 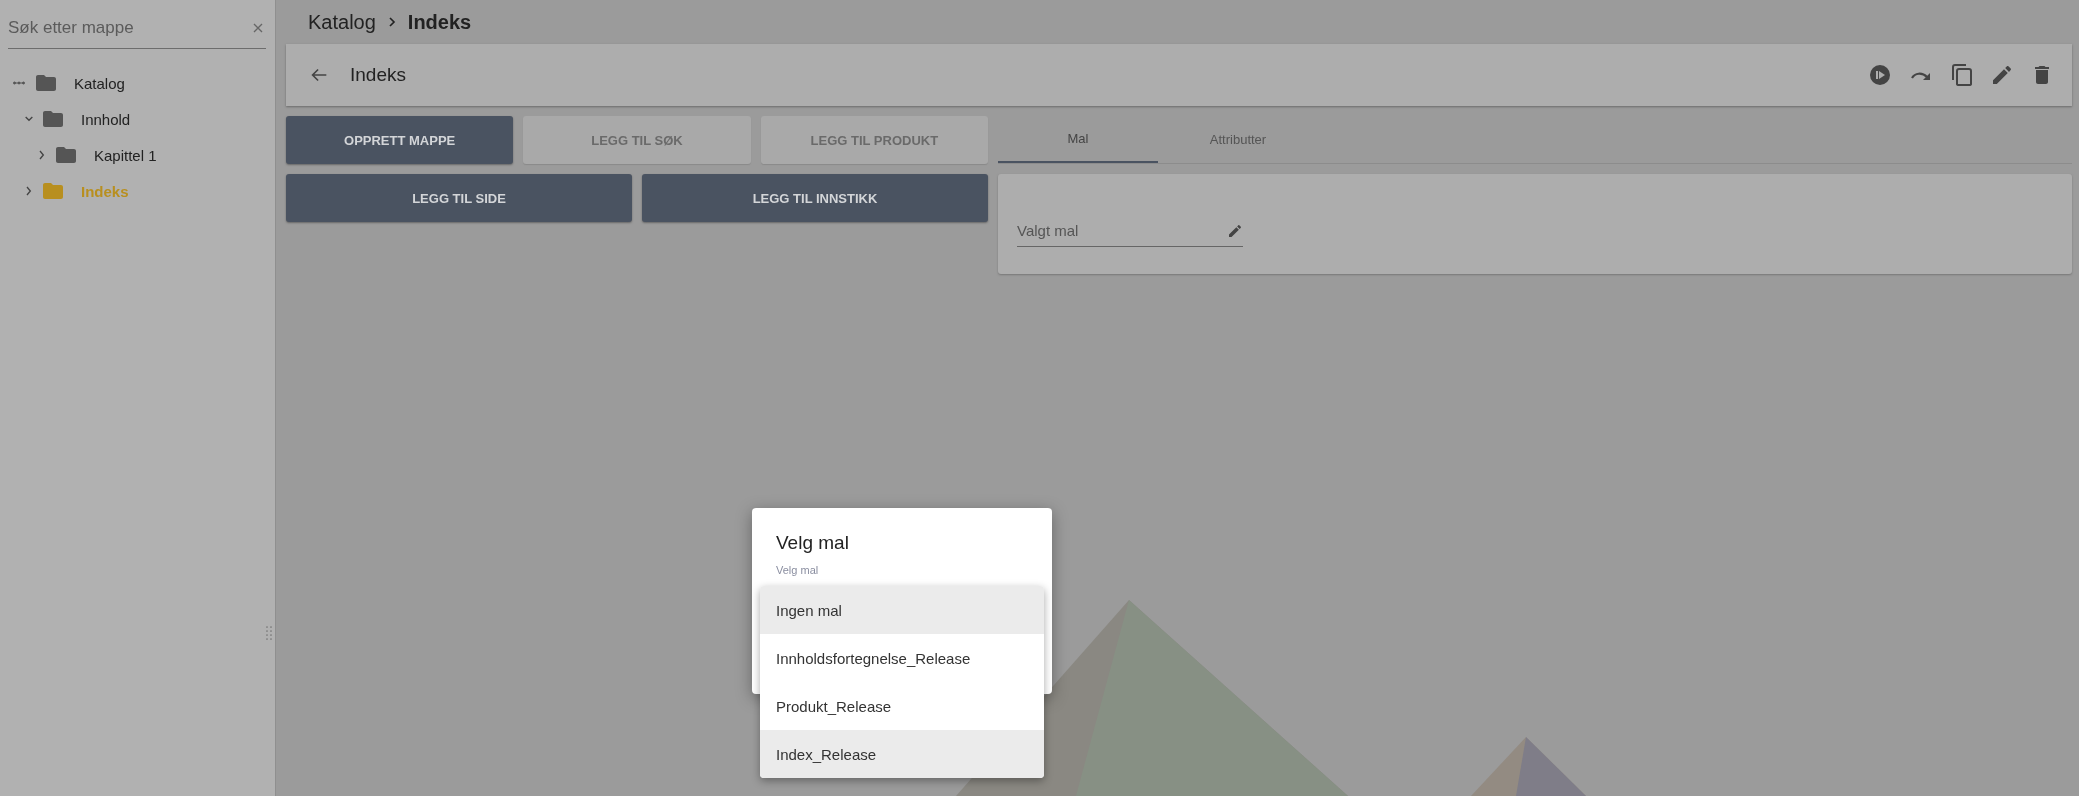 What do you see at coordinates (439, 22) in the screenshot?
I see `breadcrumb-item: Indeks` at bounding box center [439, 22].